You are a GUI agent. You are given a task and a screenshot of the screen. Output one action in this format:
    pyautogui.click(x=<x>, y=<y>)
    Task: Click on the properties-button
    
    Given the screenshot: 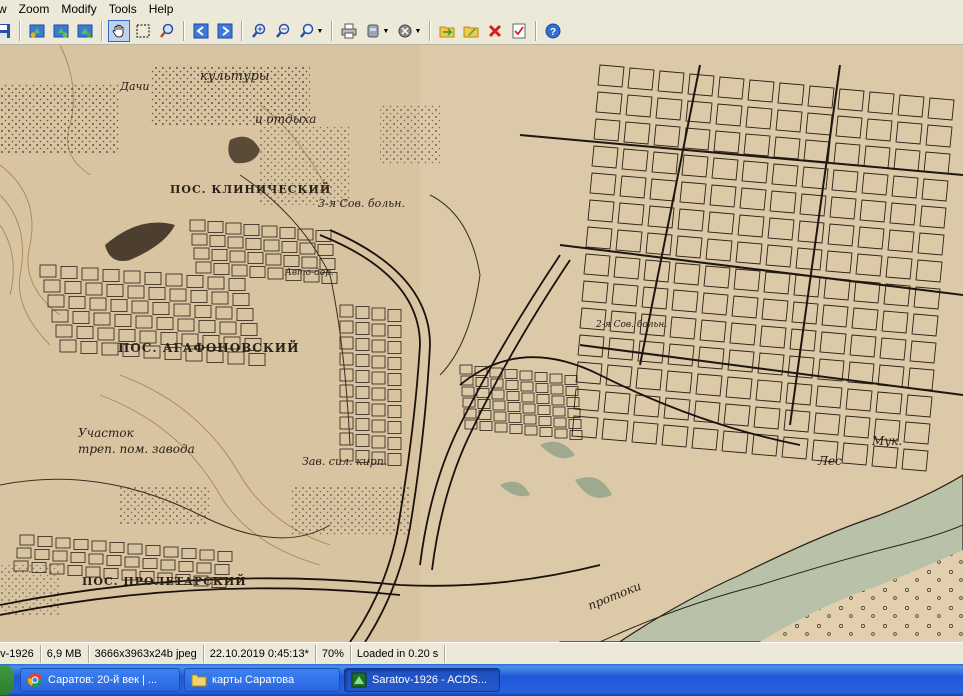 What is the action you would take?
    pyautogui.click(x=519, y=31)
    